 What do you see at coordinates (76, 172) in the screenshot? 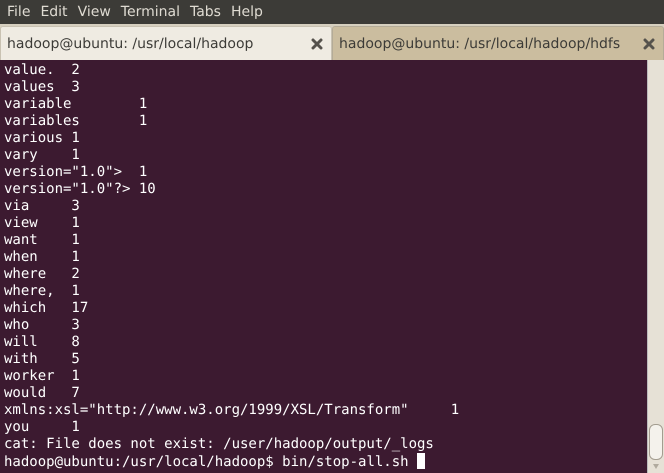
I see `terminal-output-line: version="1.0"> 1` at bounding box center [76, 172].